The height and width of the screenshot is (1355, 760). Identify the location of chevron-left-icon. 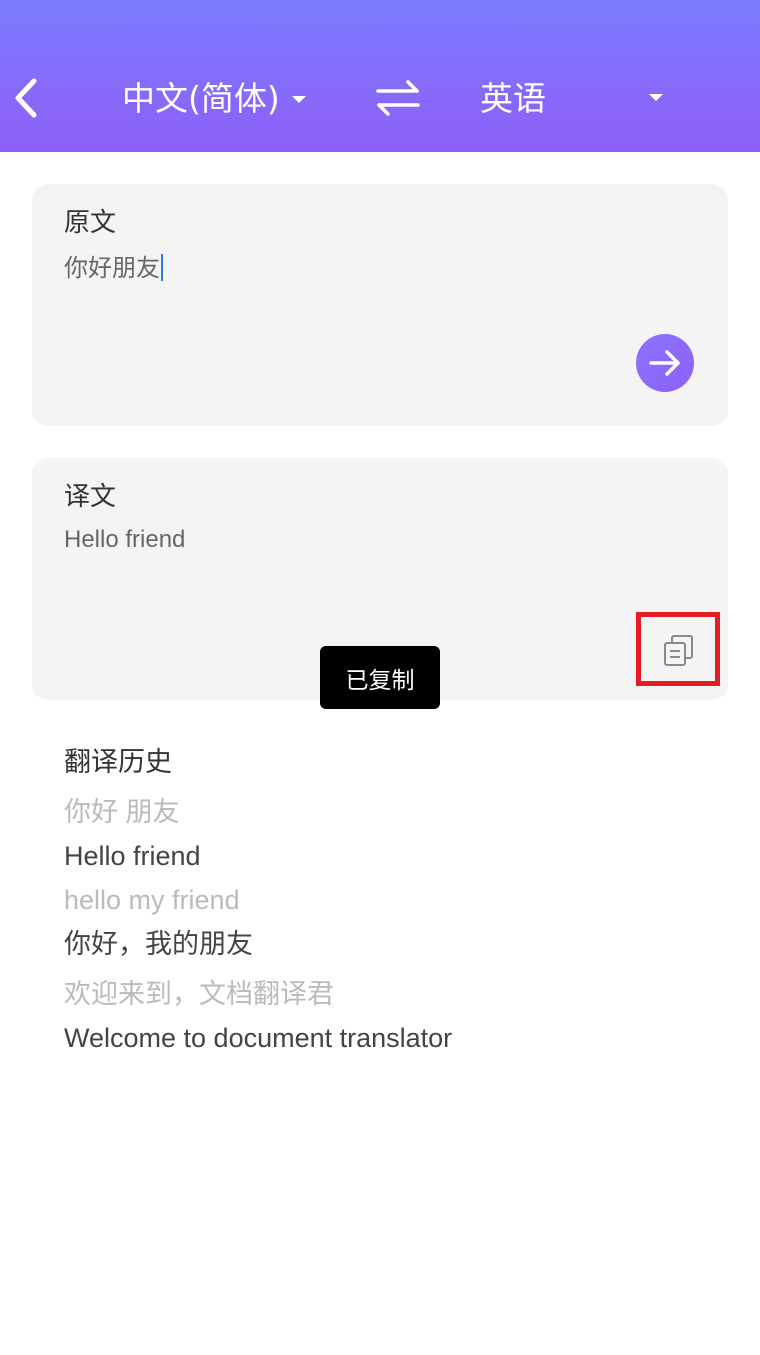
(26, 98).